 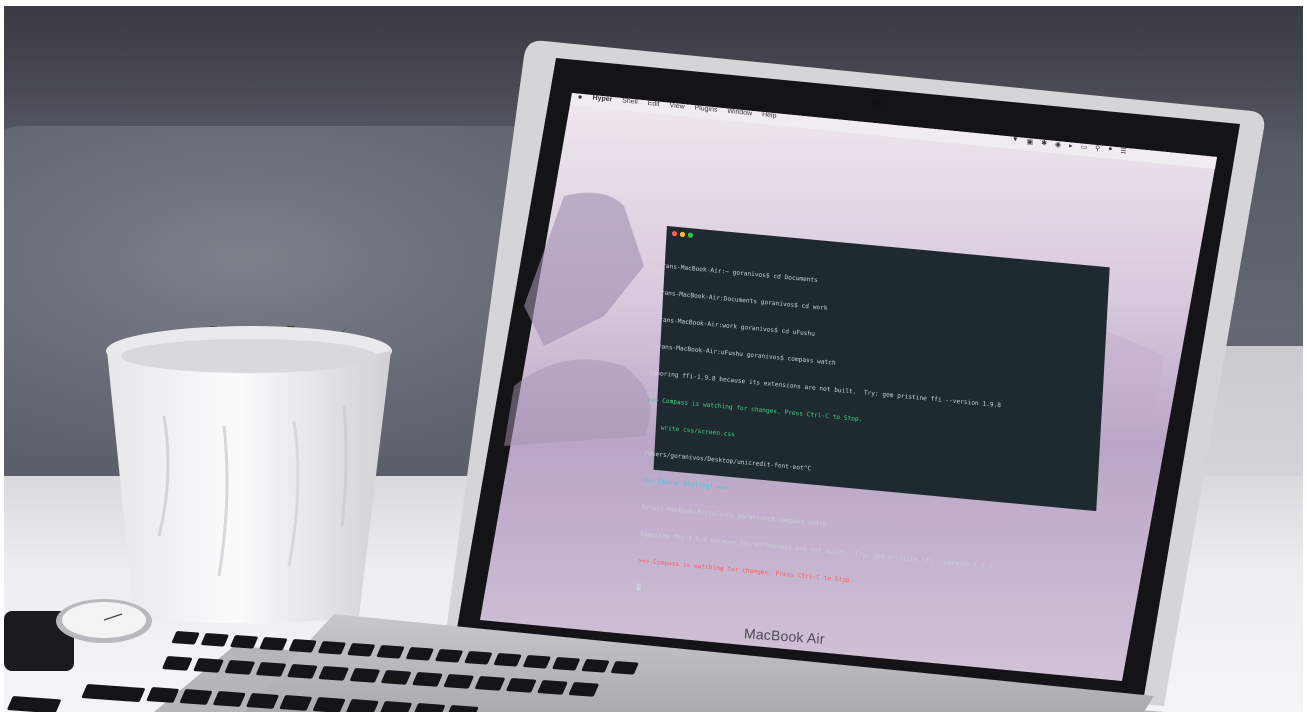 I want to click on camera-icon, so click(x=877, y=103).